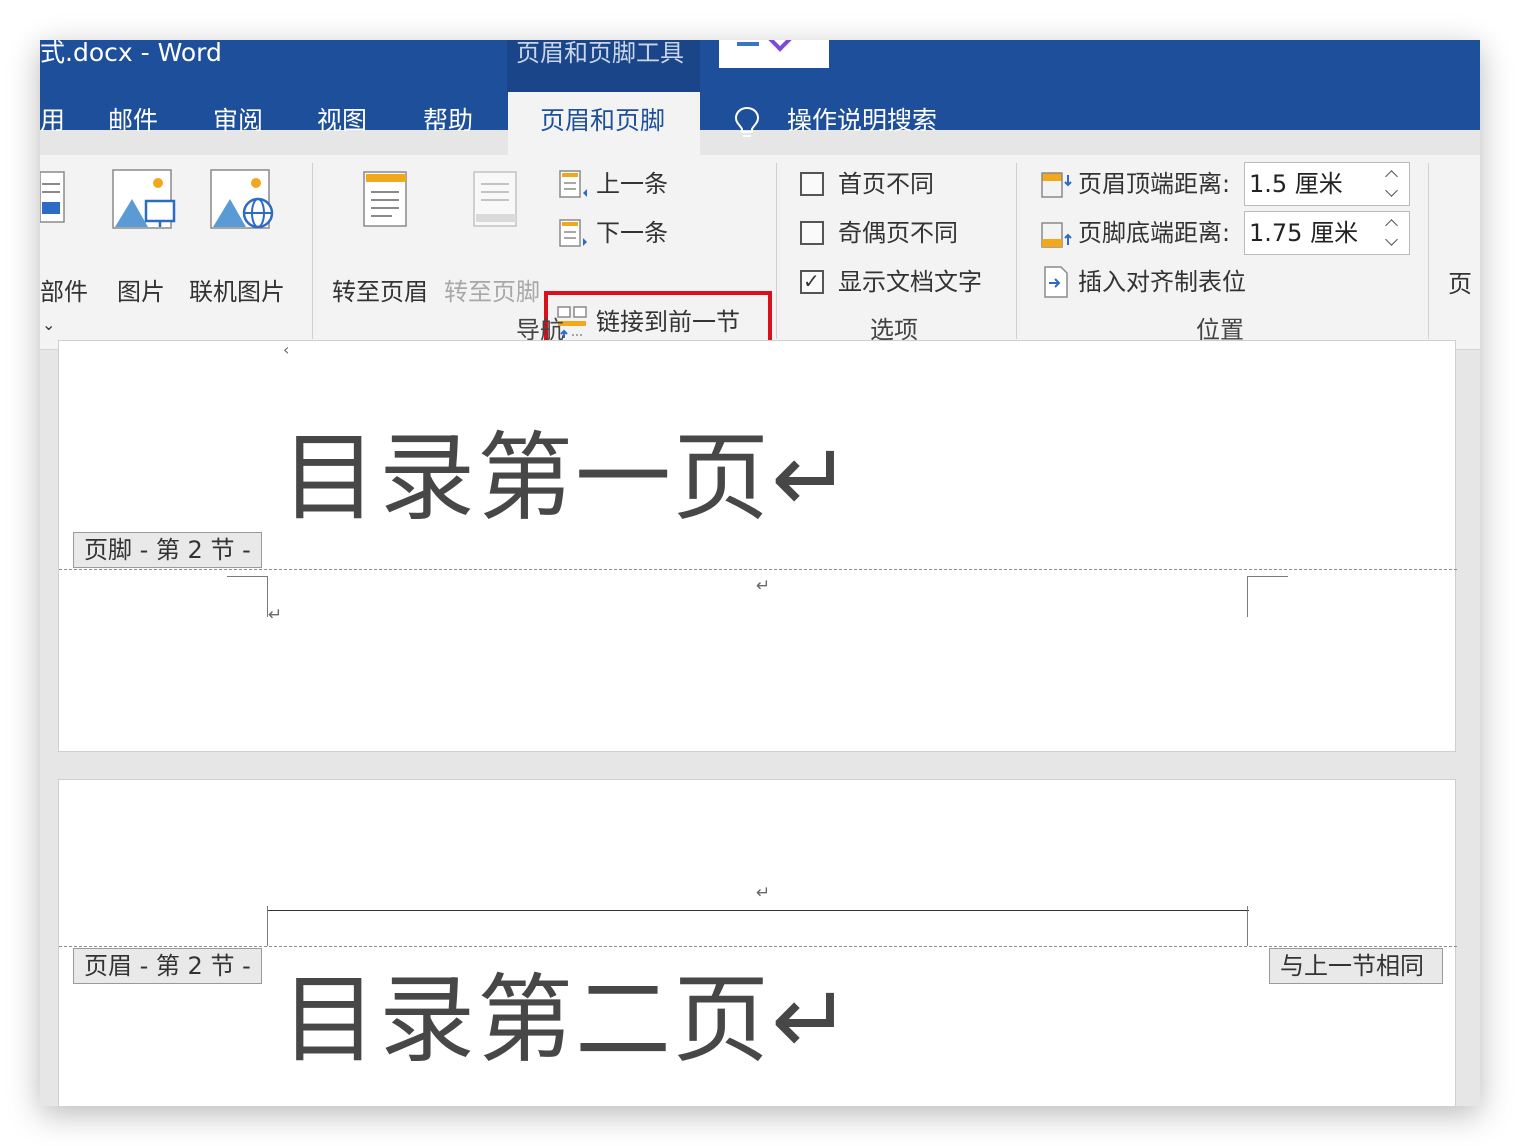 The width and height of the screenshot is (1520, 1146). What do you see at coordinates (342, 121) in the screenshot?
I see `tab-view: 视图` at bounding box center [342, 121].